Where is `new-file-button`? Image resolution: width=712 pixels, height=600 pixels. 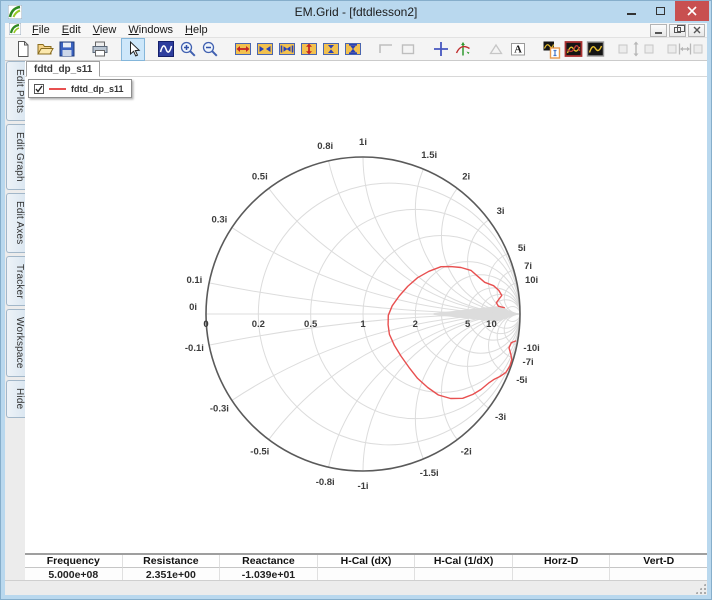
new-file-button is located at coordinates (23, 49).